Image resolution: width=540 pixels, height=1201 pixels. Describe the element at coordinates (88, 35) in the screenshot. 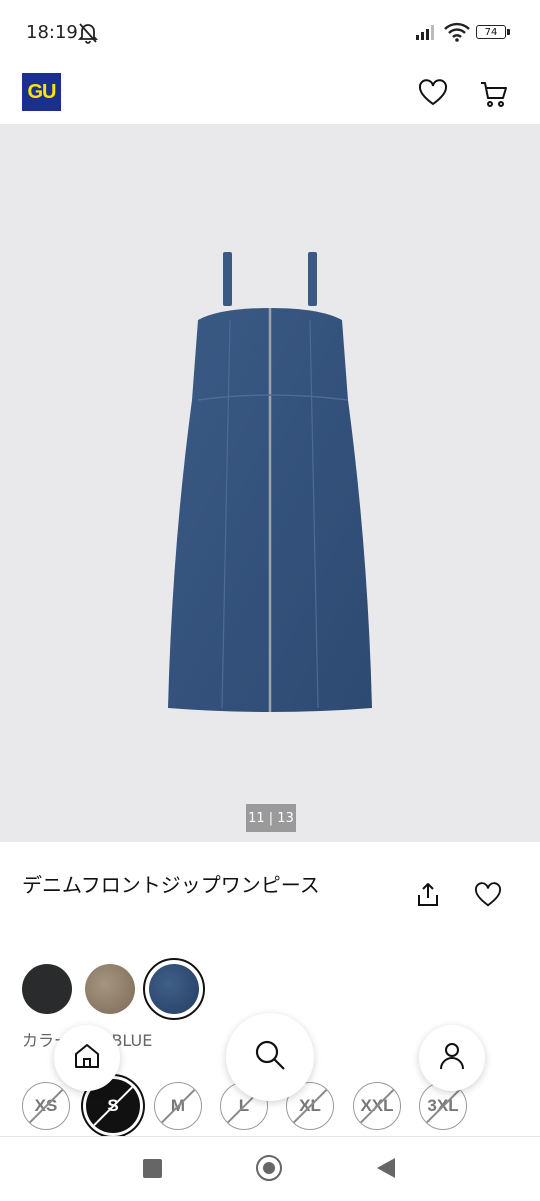

I see `bell-off-icon` at that location.